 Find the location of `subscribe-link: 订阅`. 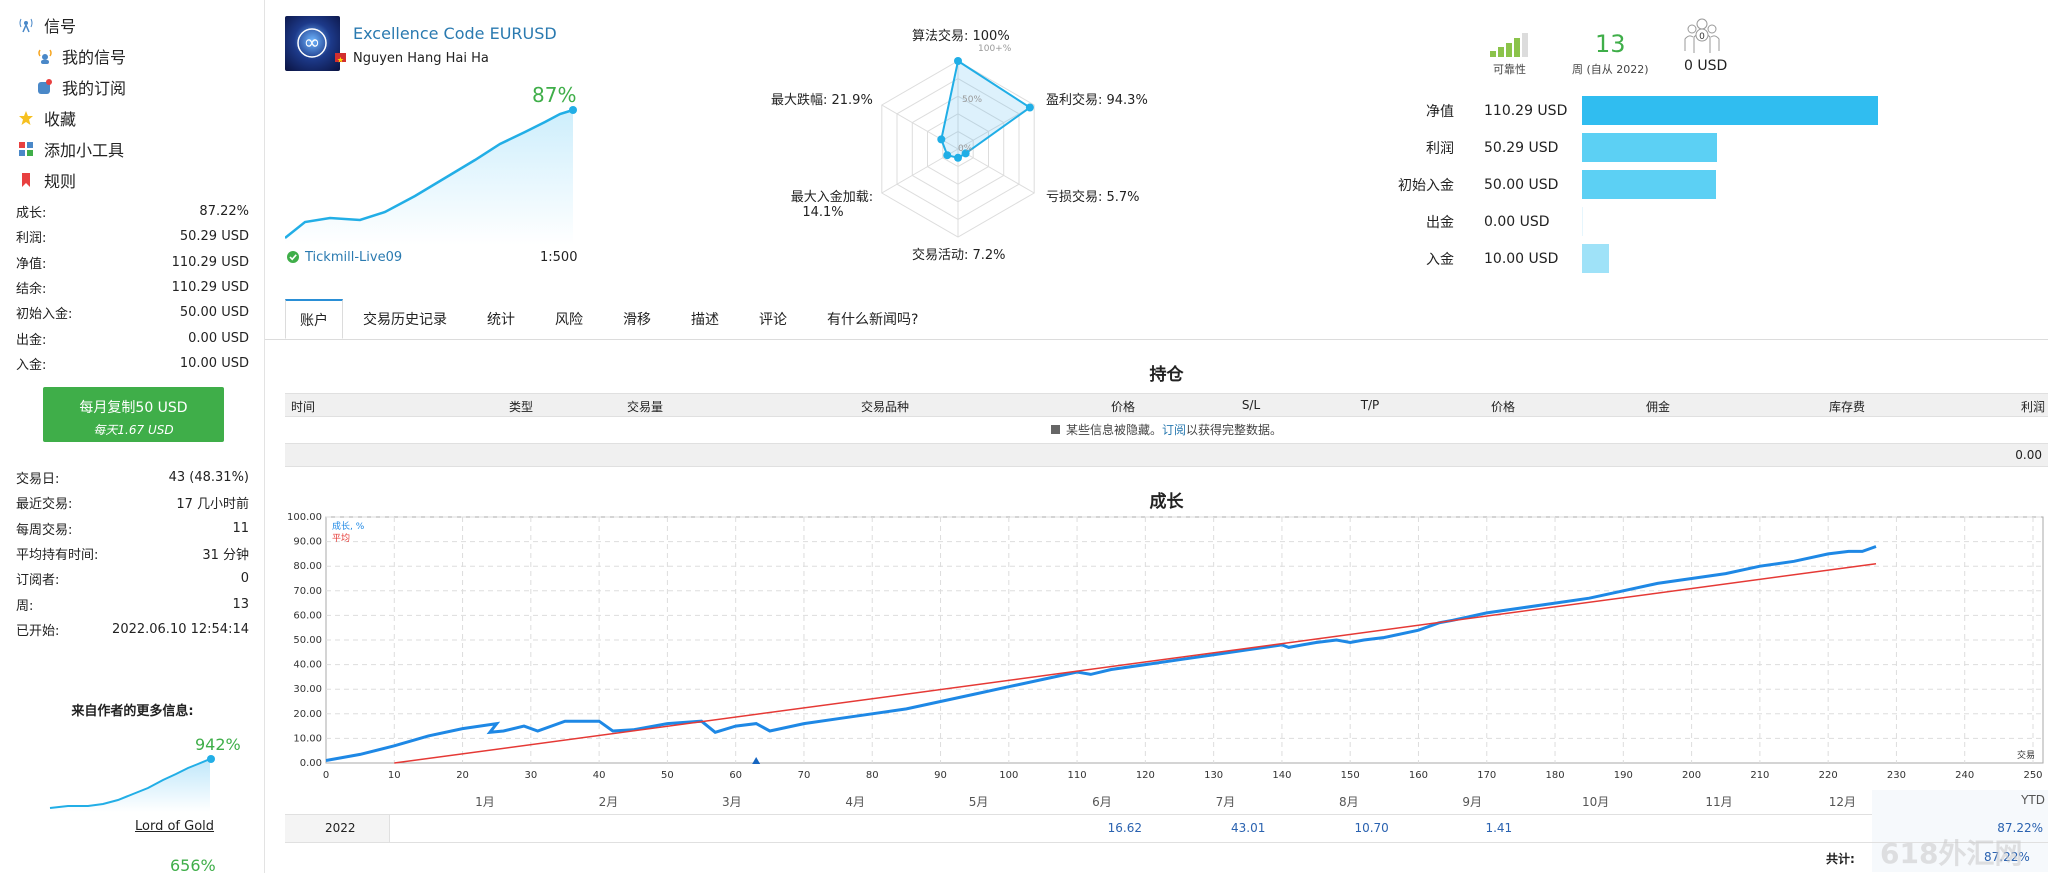

subscribe-link: 订阅 is located at coordinates (1174, 430).